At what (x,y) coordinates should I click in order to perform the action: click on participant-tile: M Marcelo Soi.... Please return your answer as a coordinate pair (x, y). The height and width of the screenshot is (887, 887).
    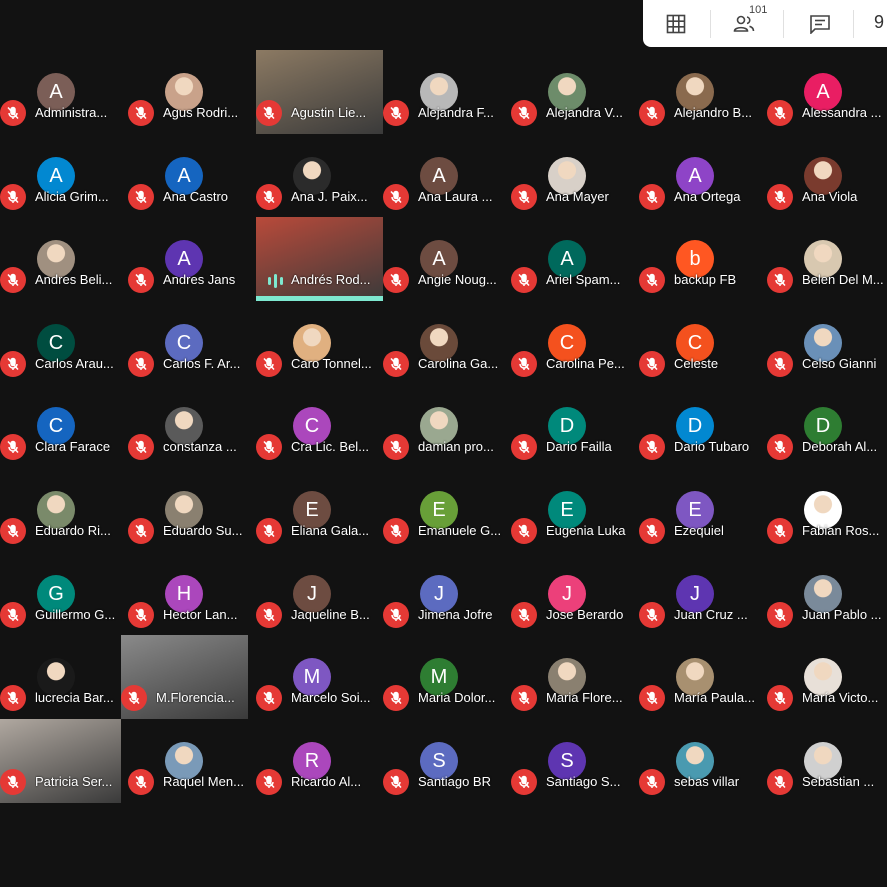
    Looking at the image, I should click on (320, 677).